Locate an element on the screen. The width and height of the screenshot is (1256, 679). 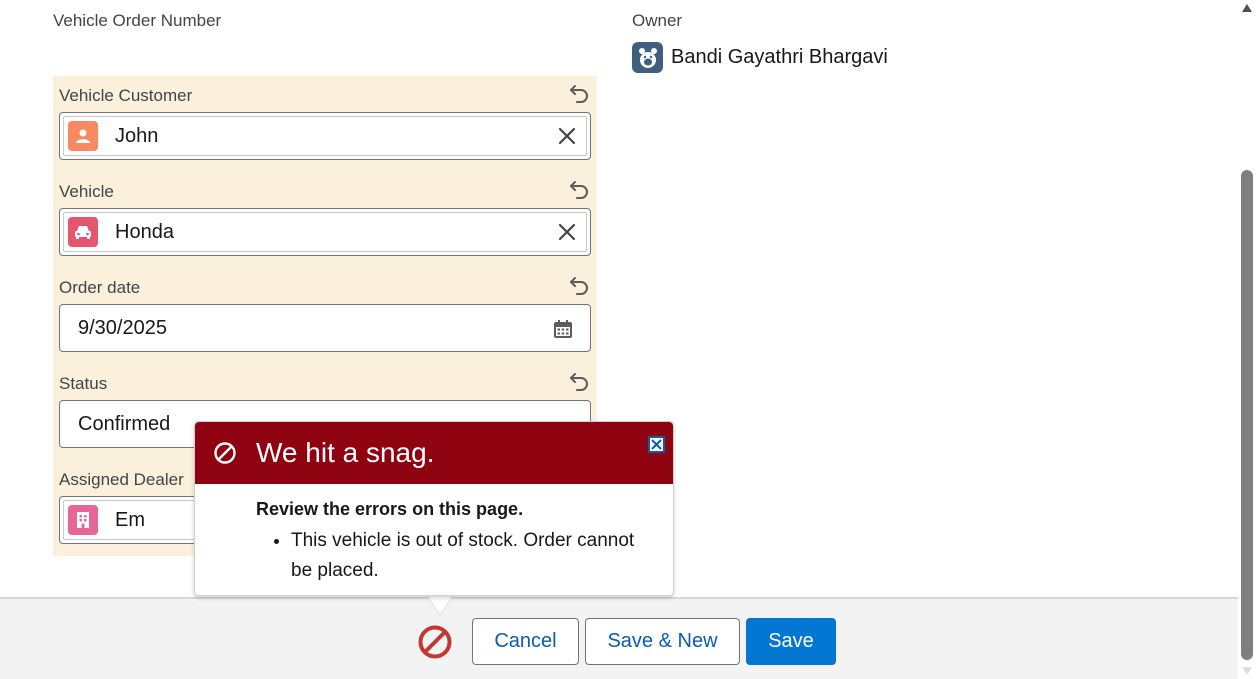
vehicle-customer-label: Vehicle Customer is located at coordinates (126, 95).